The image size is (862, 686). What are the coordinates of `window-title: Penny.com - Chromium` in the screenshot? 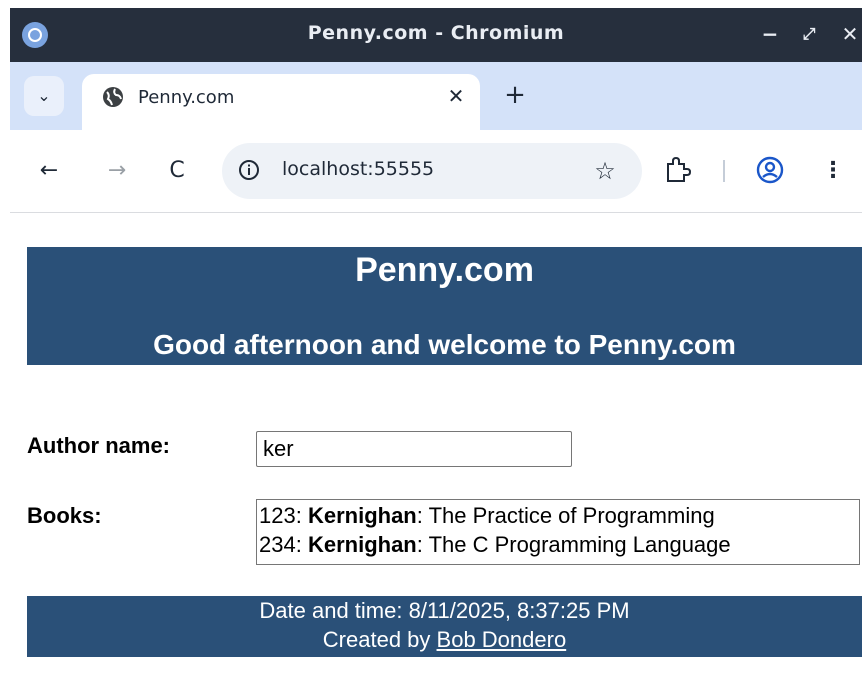 It's located at (436, 33).